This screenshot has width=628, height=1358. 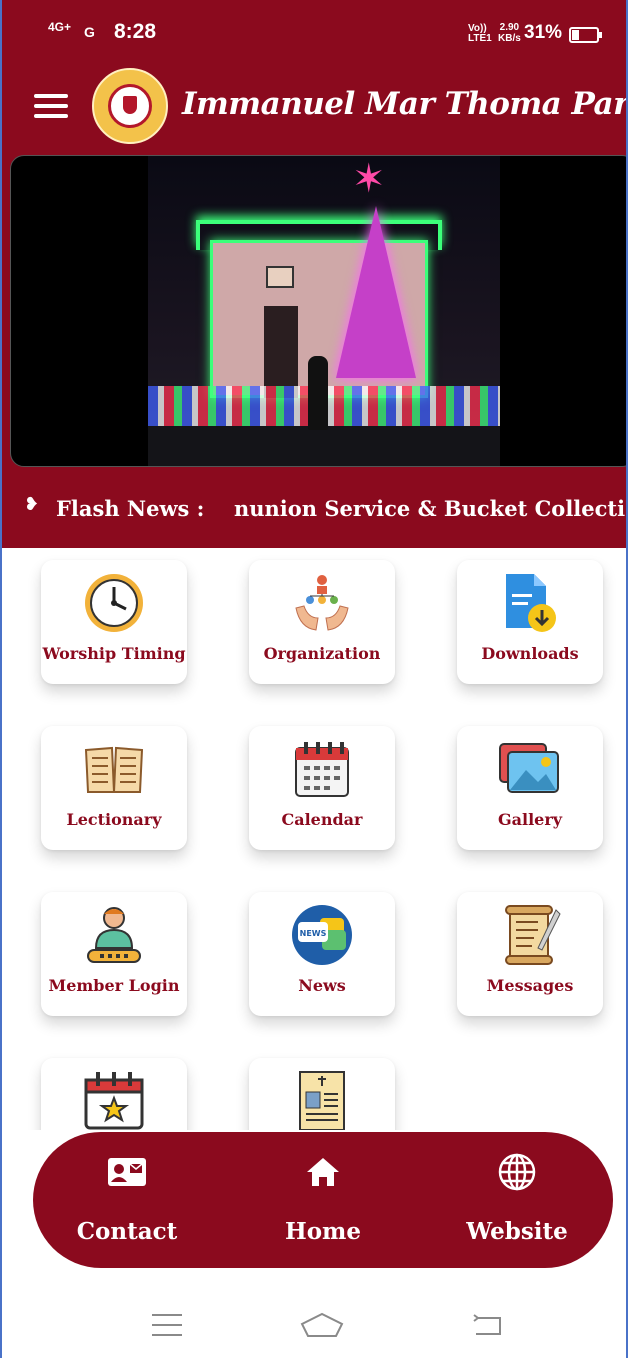 I want to click on tile-lectionary: Lectionary, so click(x=114, y=788).